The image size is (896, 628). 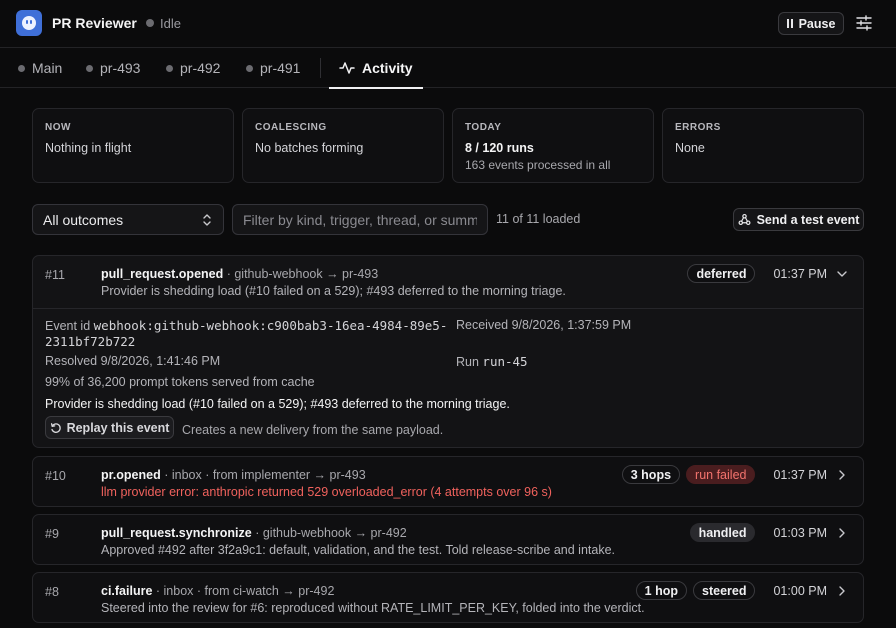 What do you see at coordinates (52, 534) in the screenshot?
I see `event-number: #9` at bounding box center [52, 534].